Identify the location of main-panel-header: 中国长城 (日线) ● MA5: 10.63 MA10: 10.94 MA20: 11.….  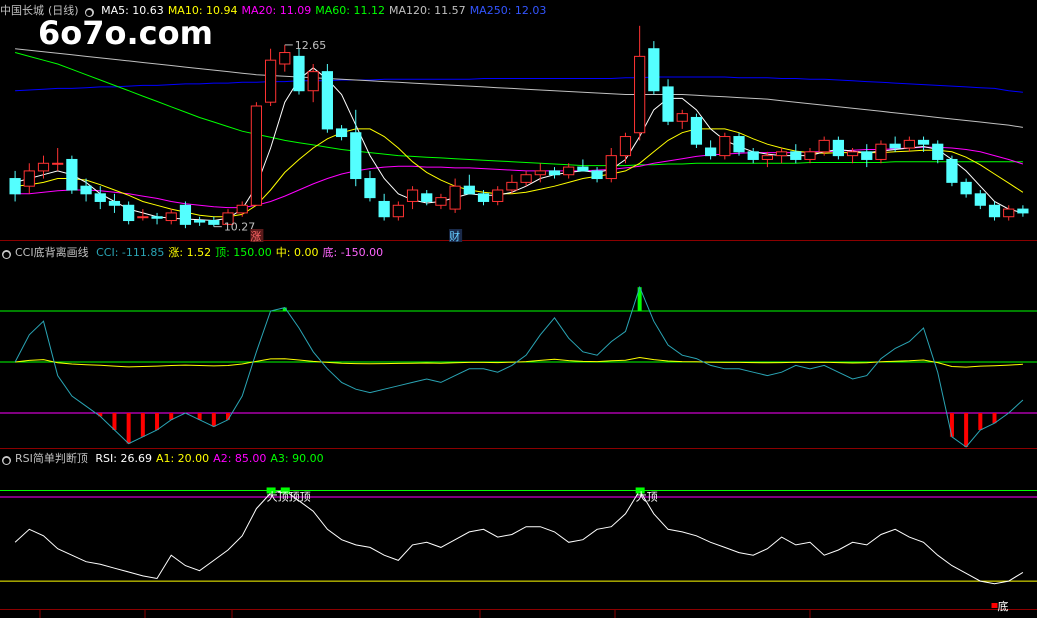
(277, 11).